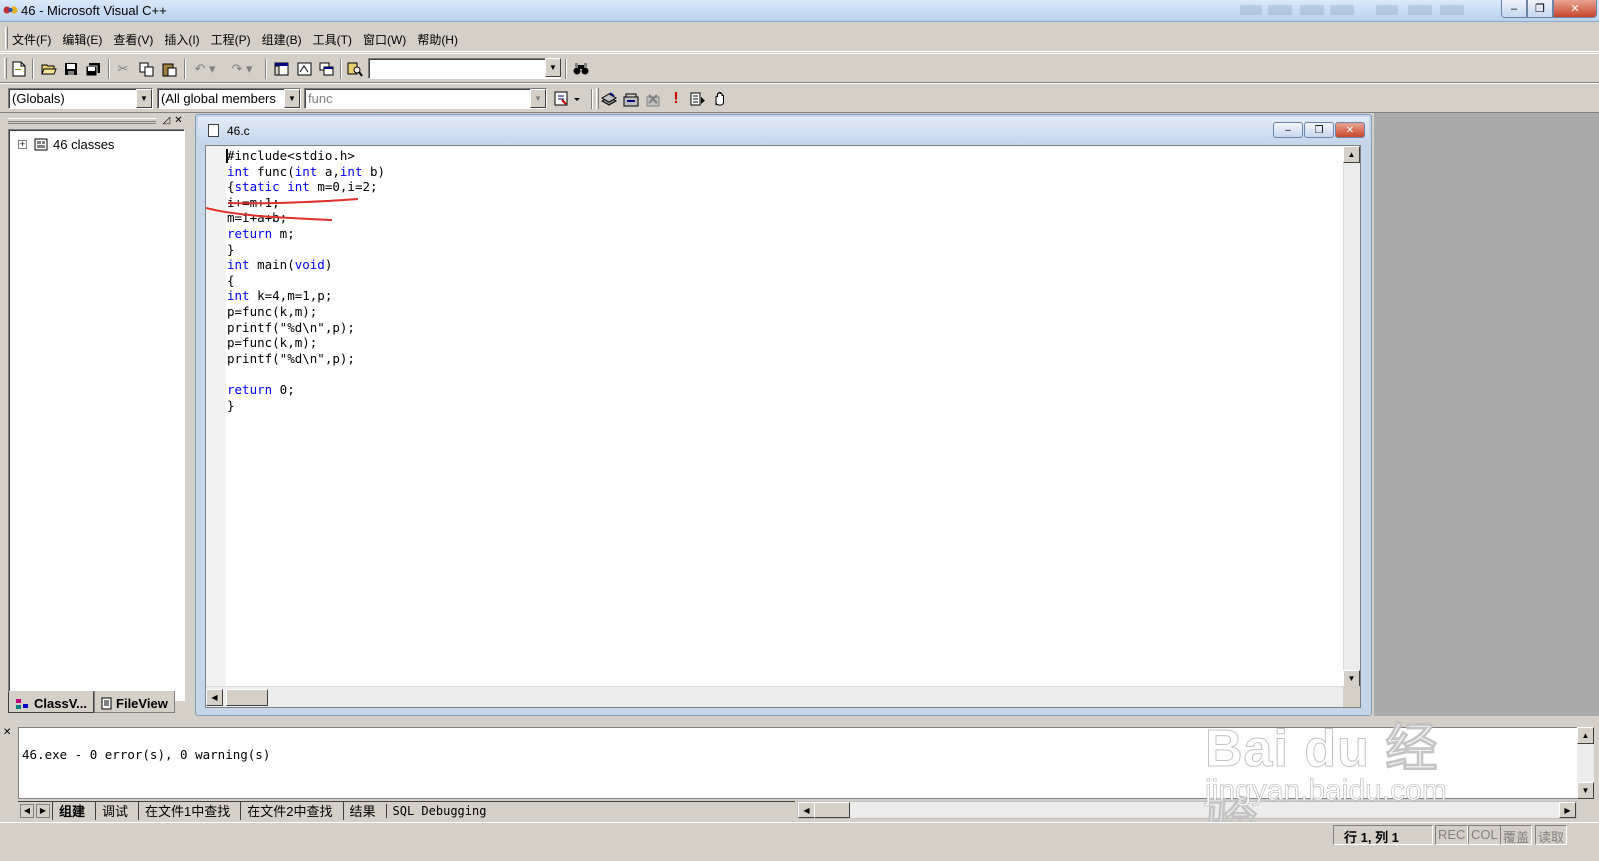 The width and height of the screenshot is (1599, 861). I want to click on menu-project: 工程(P), so click(231, 39).